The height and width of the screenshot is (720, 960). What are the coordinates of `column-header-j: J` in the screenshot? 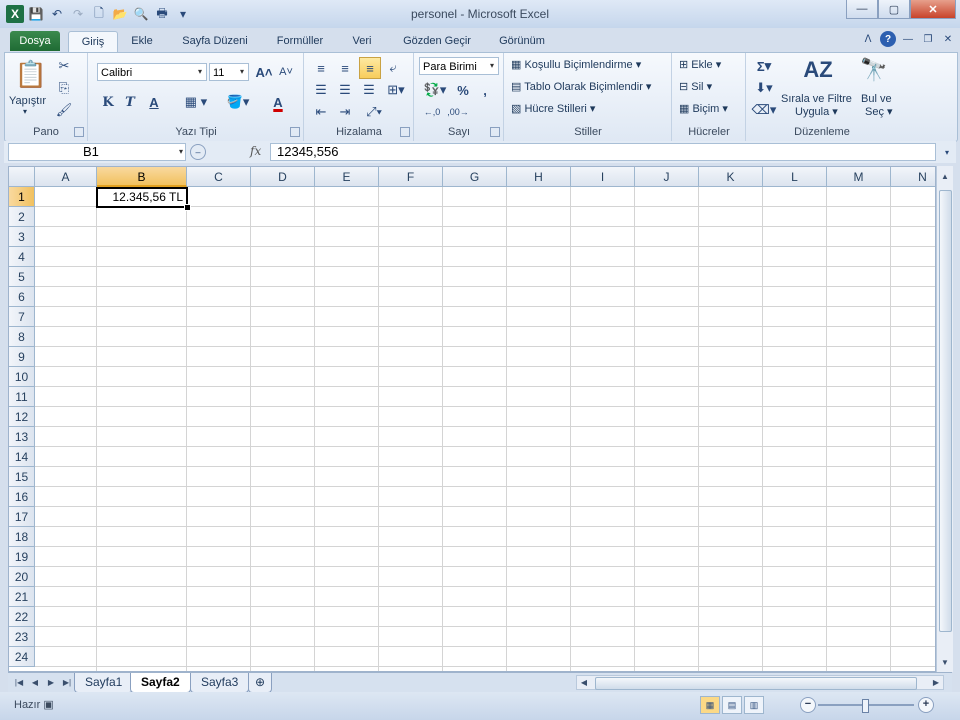 It's located at (667, 177).